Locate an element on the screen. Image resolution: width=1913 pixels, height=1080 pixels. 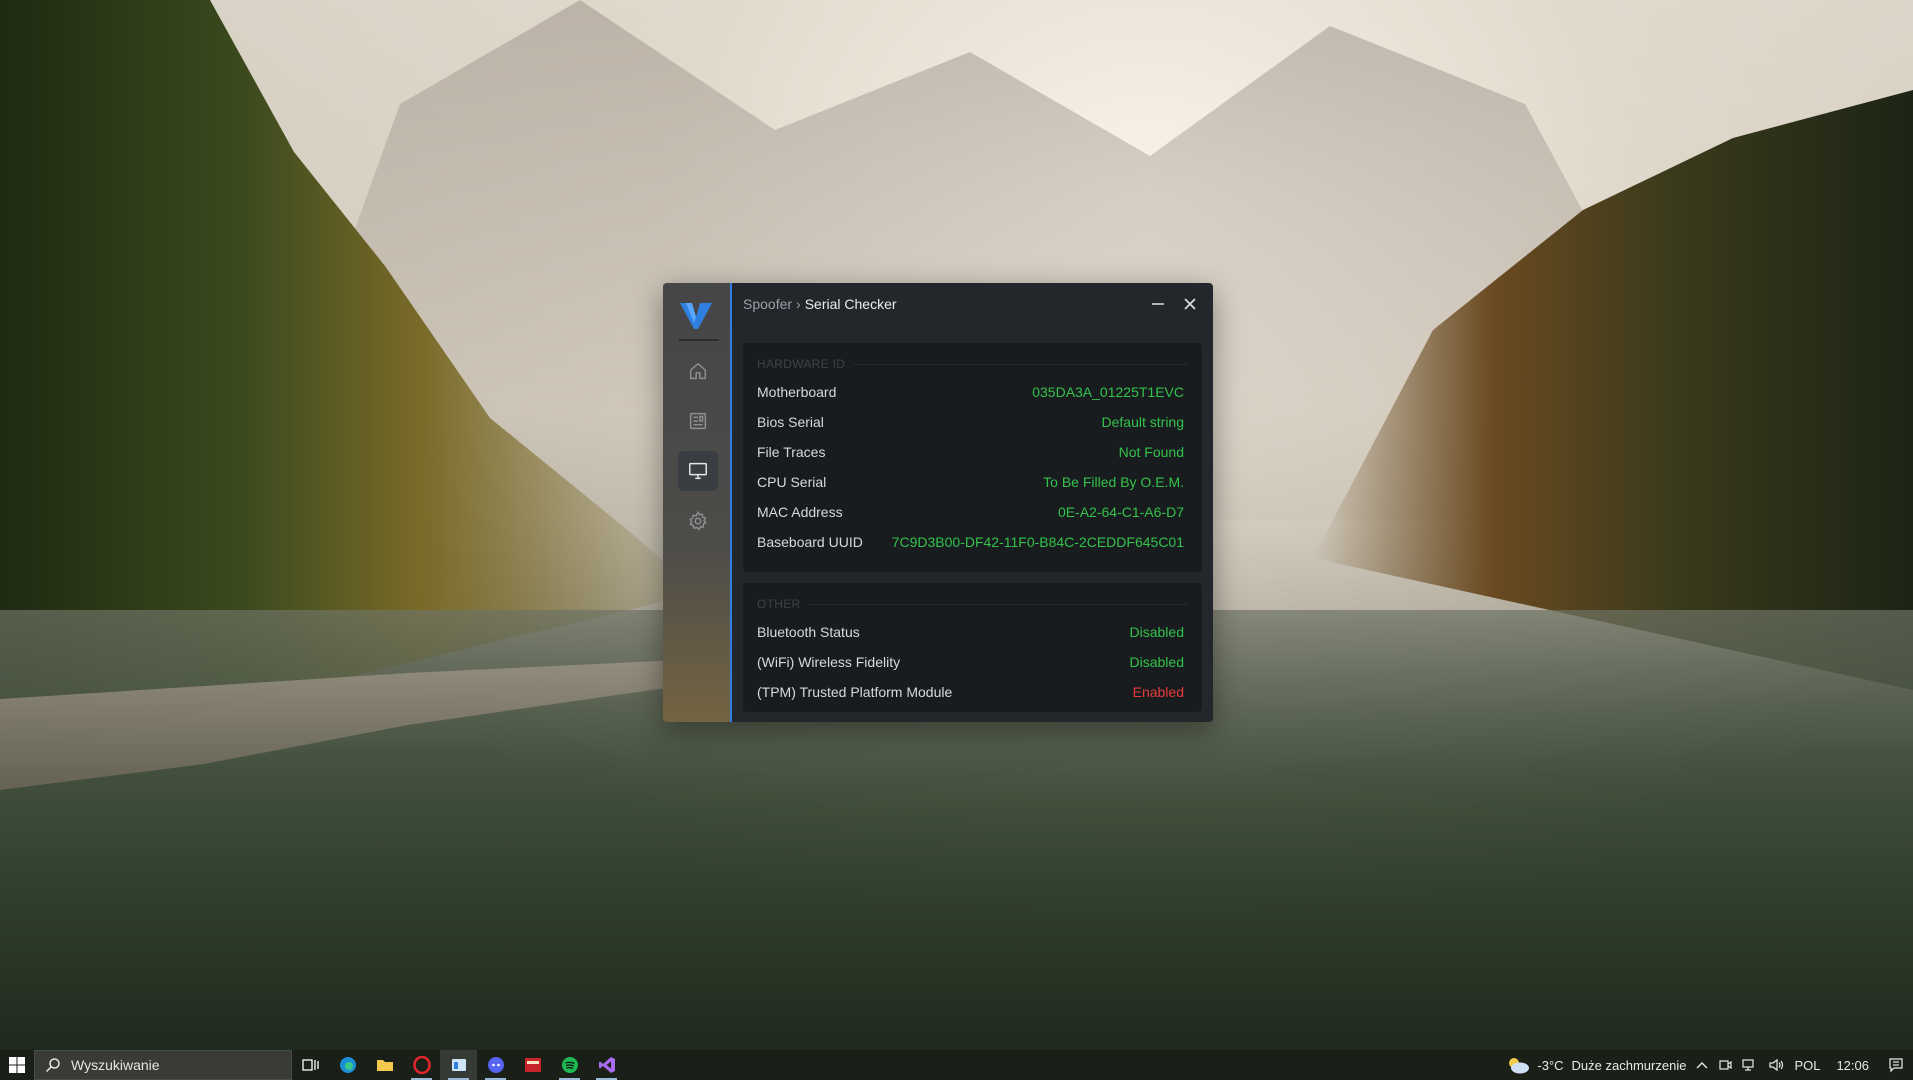
row-label: Baseboard UUID is located at coordinates (810, 542).